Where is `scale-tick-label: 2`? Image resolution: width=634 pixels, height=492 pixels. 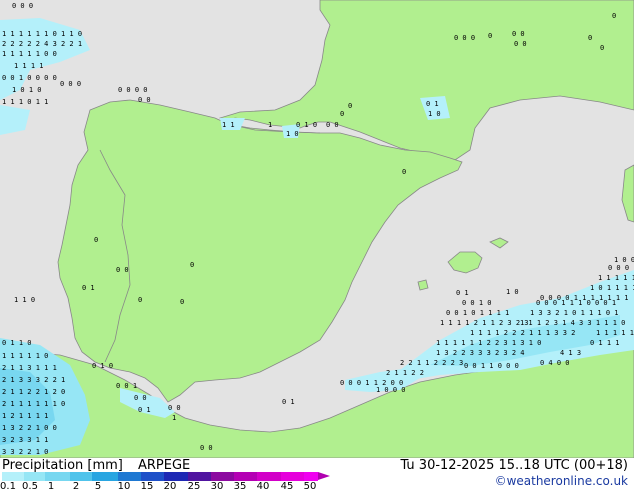 scale-tick-label: 2 is located at coordinates (76, 486).